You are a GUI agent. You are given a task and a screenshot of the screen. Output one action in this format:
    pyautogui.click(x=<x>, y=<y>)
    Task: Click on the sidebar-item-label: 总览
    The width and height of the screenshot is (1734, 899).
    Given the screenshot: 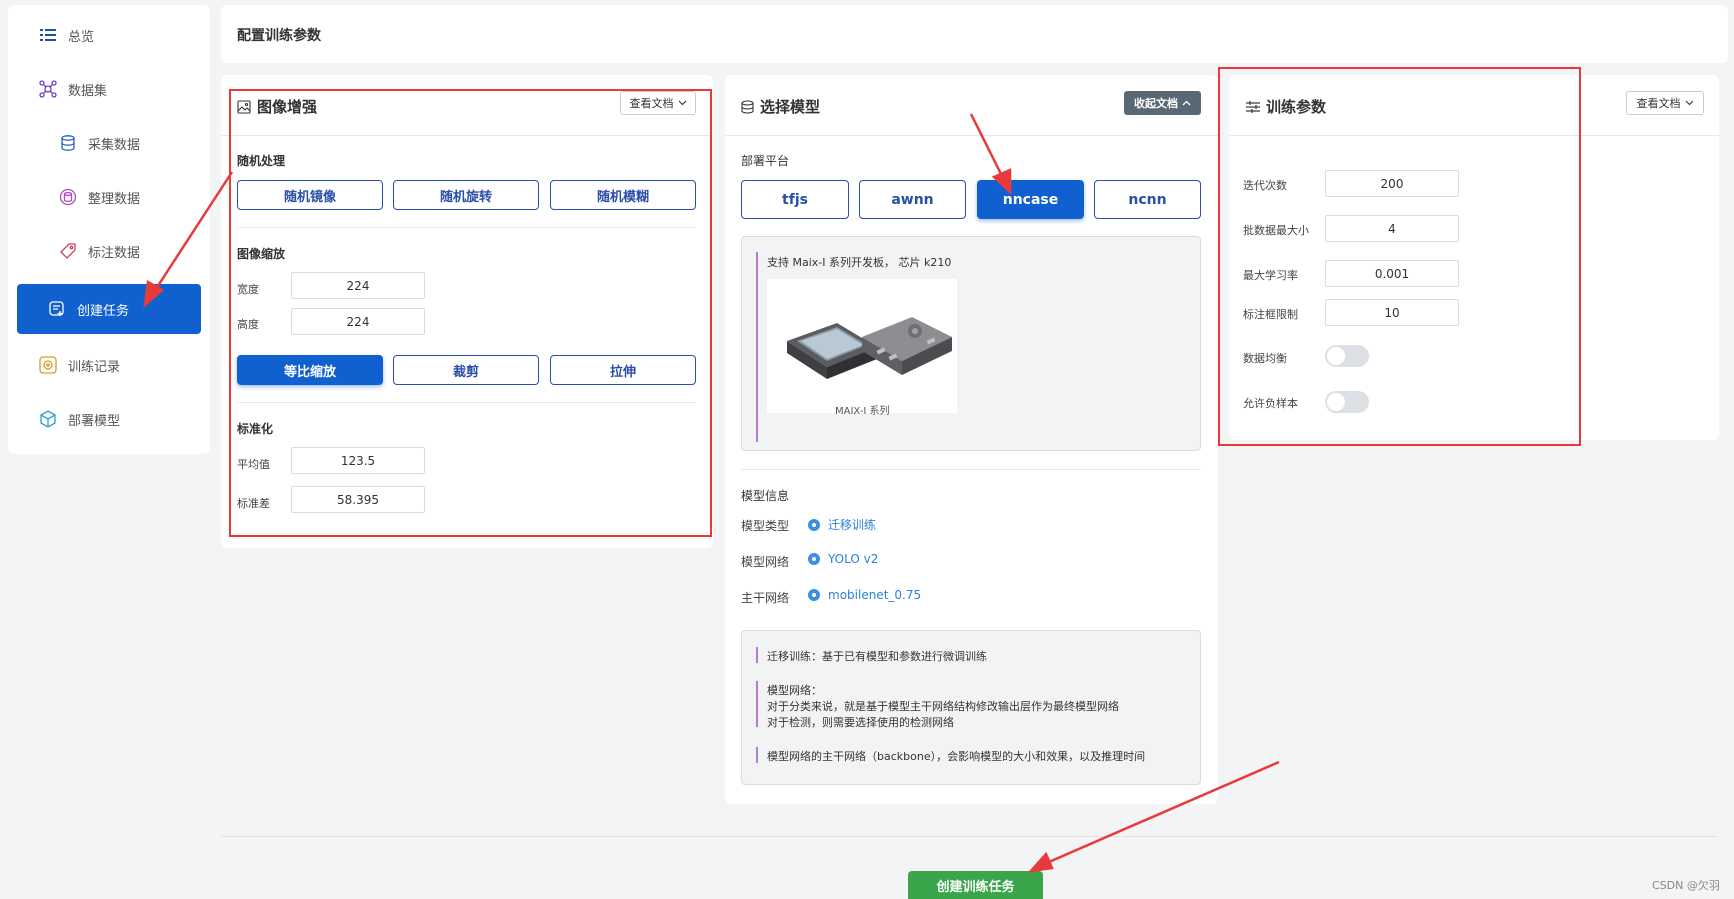 What is the action you would take?
    pyautogui.click(x=81, y=37)
    